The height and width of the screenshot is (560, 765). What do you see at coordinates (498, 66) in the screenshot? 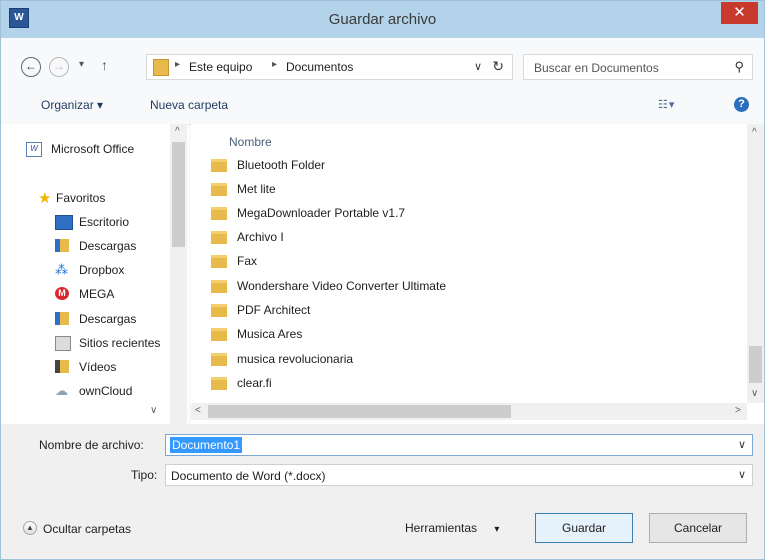
I see `refresh-icon: ↻` at bounding box center [498, 66].